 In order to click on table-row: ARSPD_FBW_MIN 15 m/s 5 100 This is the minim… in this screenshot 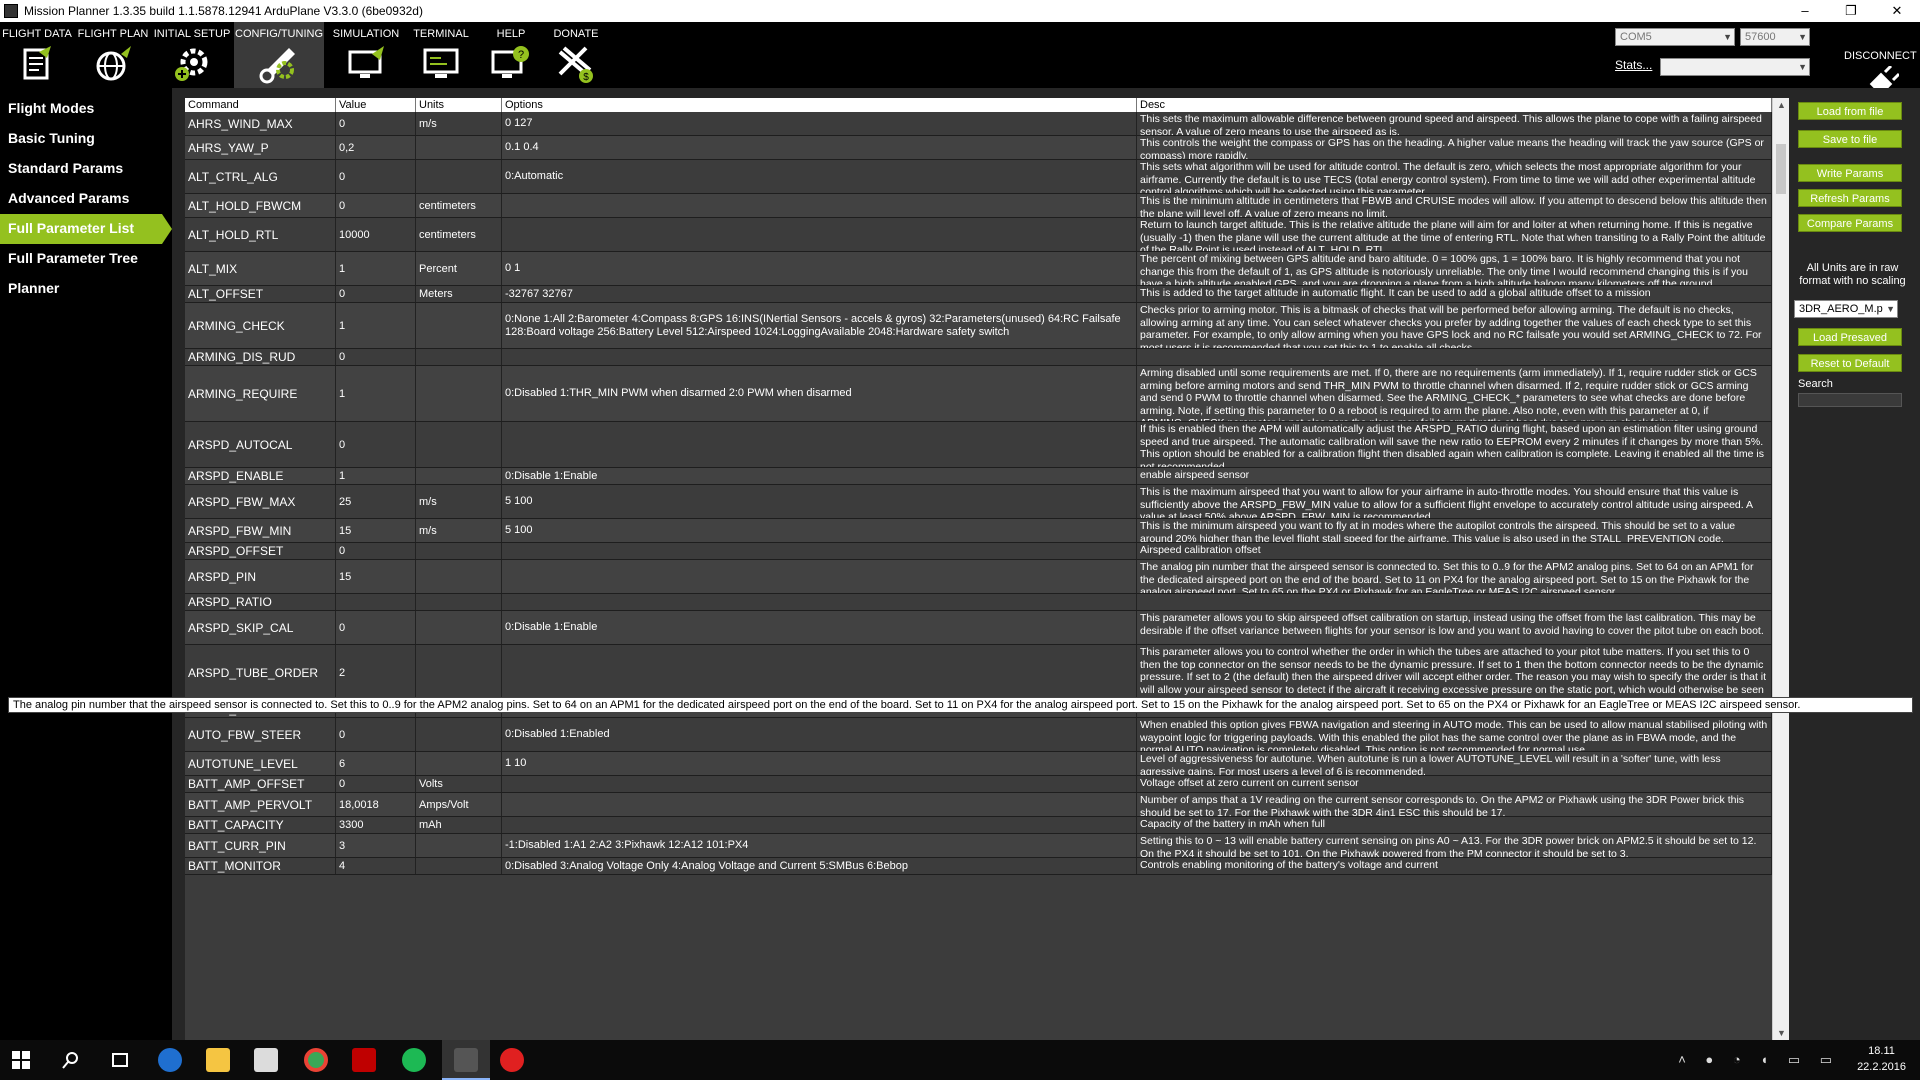, I will do `click(978, 531)`.